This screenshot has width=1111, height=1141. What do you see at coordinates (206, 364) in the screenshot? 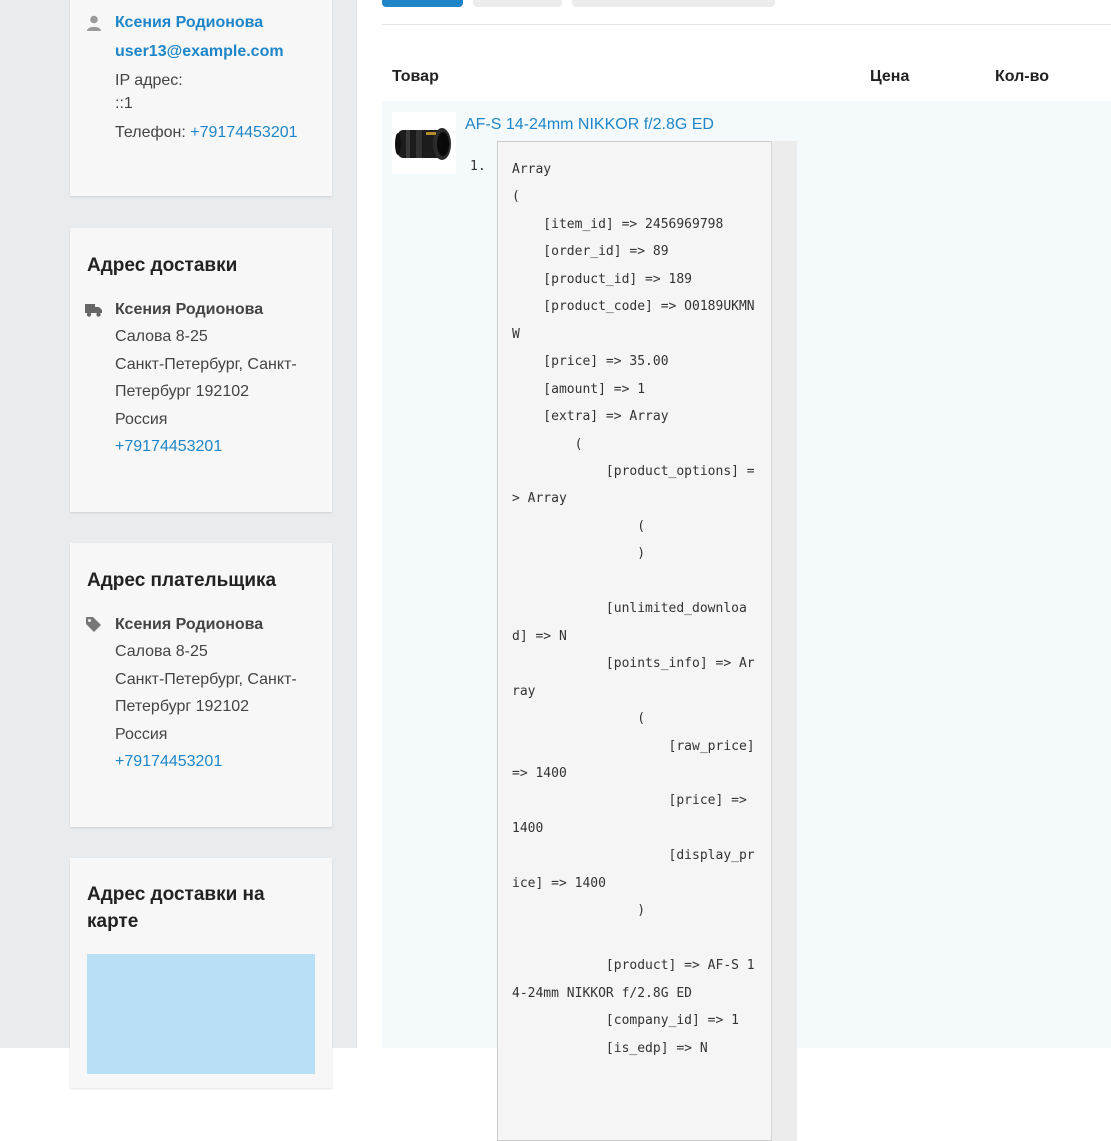
I see `shipping-city-line1: Санкт-Петербург, Санкт-` at bounding box center [206, 364].